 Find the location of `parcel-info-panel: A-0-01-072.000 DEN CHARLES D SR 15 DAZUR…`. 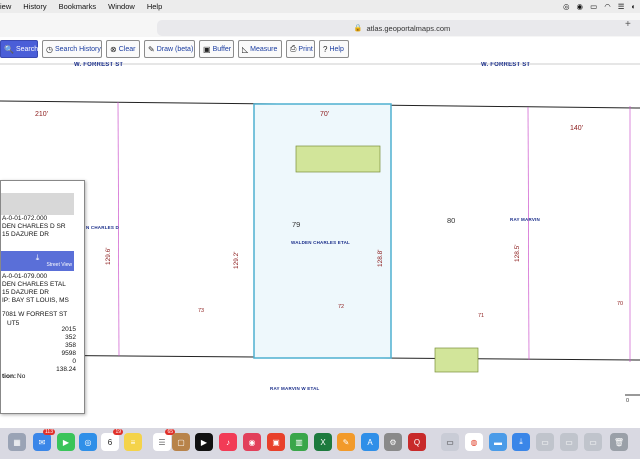

parcel-info-panel: A-0-01-072.000 DEN CHARLES D SR 15 DAZUR… is located at coordinates (42, 297).